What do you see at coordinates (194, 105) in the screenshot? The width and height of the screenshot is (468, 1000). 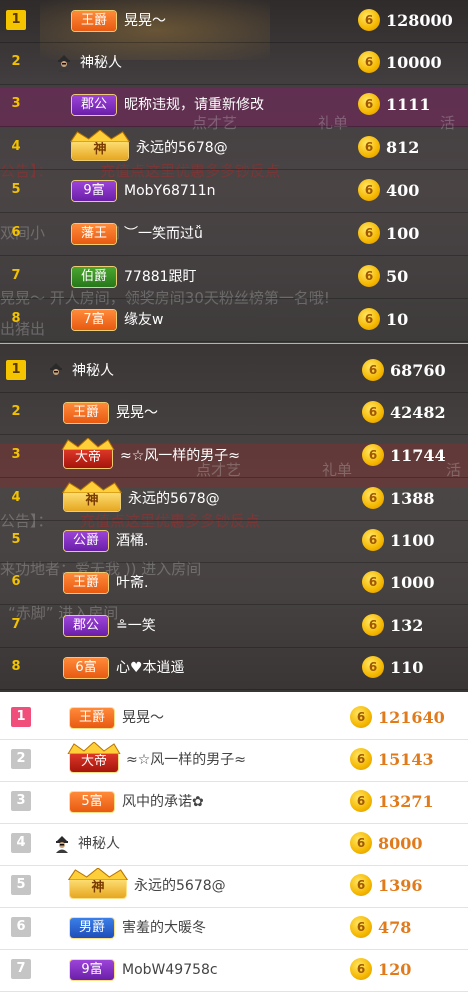 I see `user-nickname: 昵称违规，请重新修改` at bounding box center [194, 105].